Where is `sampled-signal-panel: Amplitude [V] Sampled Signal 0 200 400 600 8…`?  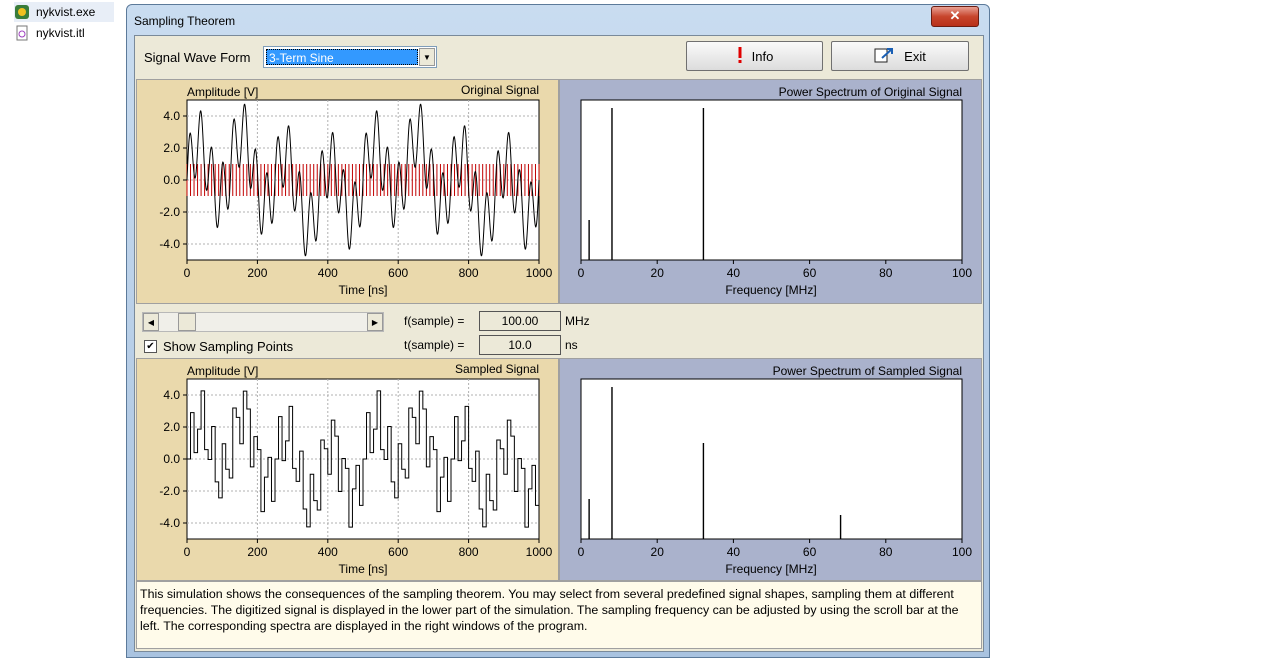 sampled-signal-panel: Amplitude [V] Sampled Signal 0 200 400 600 8… is located at coordinates (347, 469).